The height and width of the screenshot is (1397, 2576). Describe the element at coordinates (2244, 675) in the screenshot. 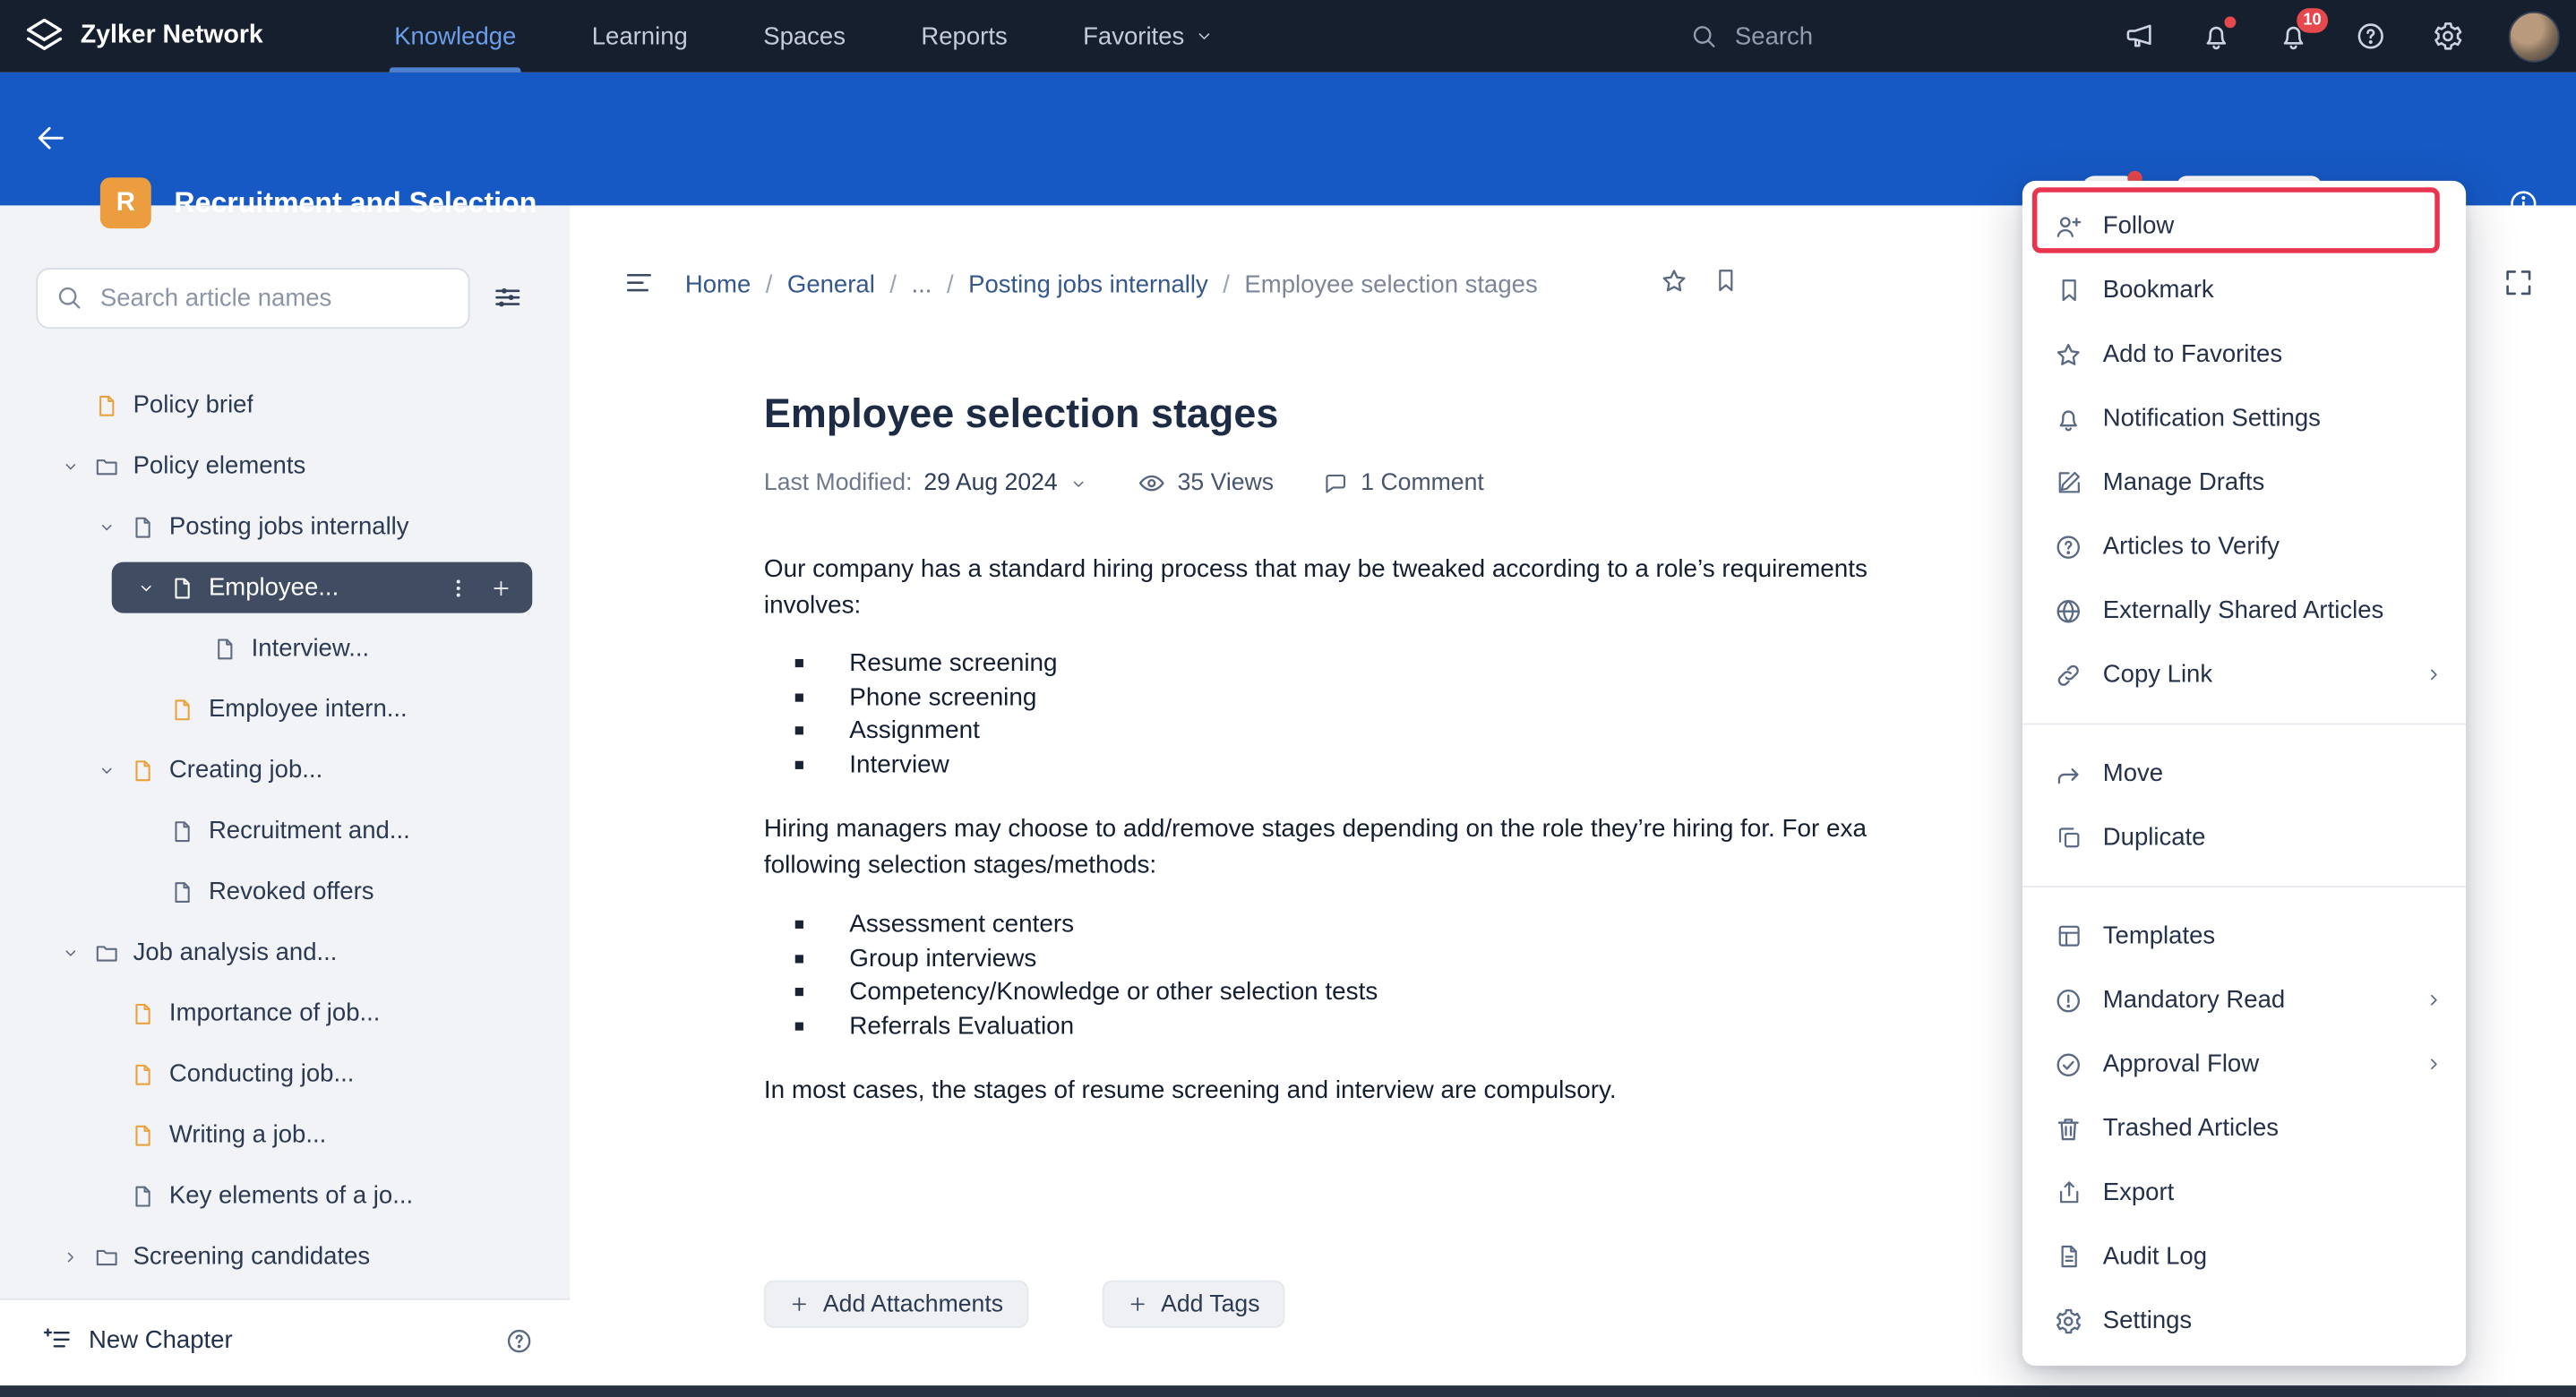

I see `menu-item-copy-link: Copy Link` at that location.